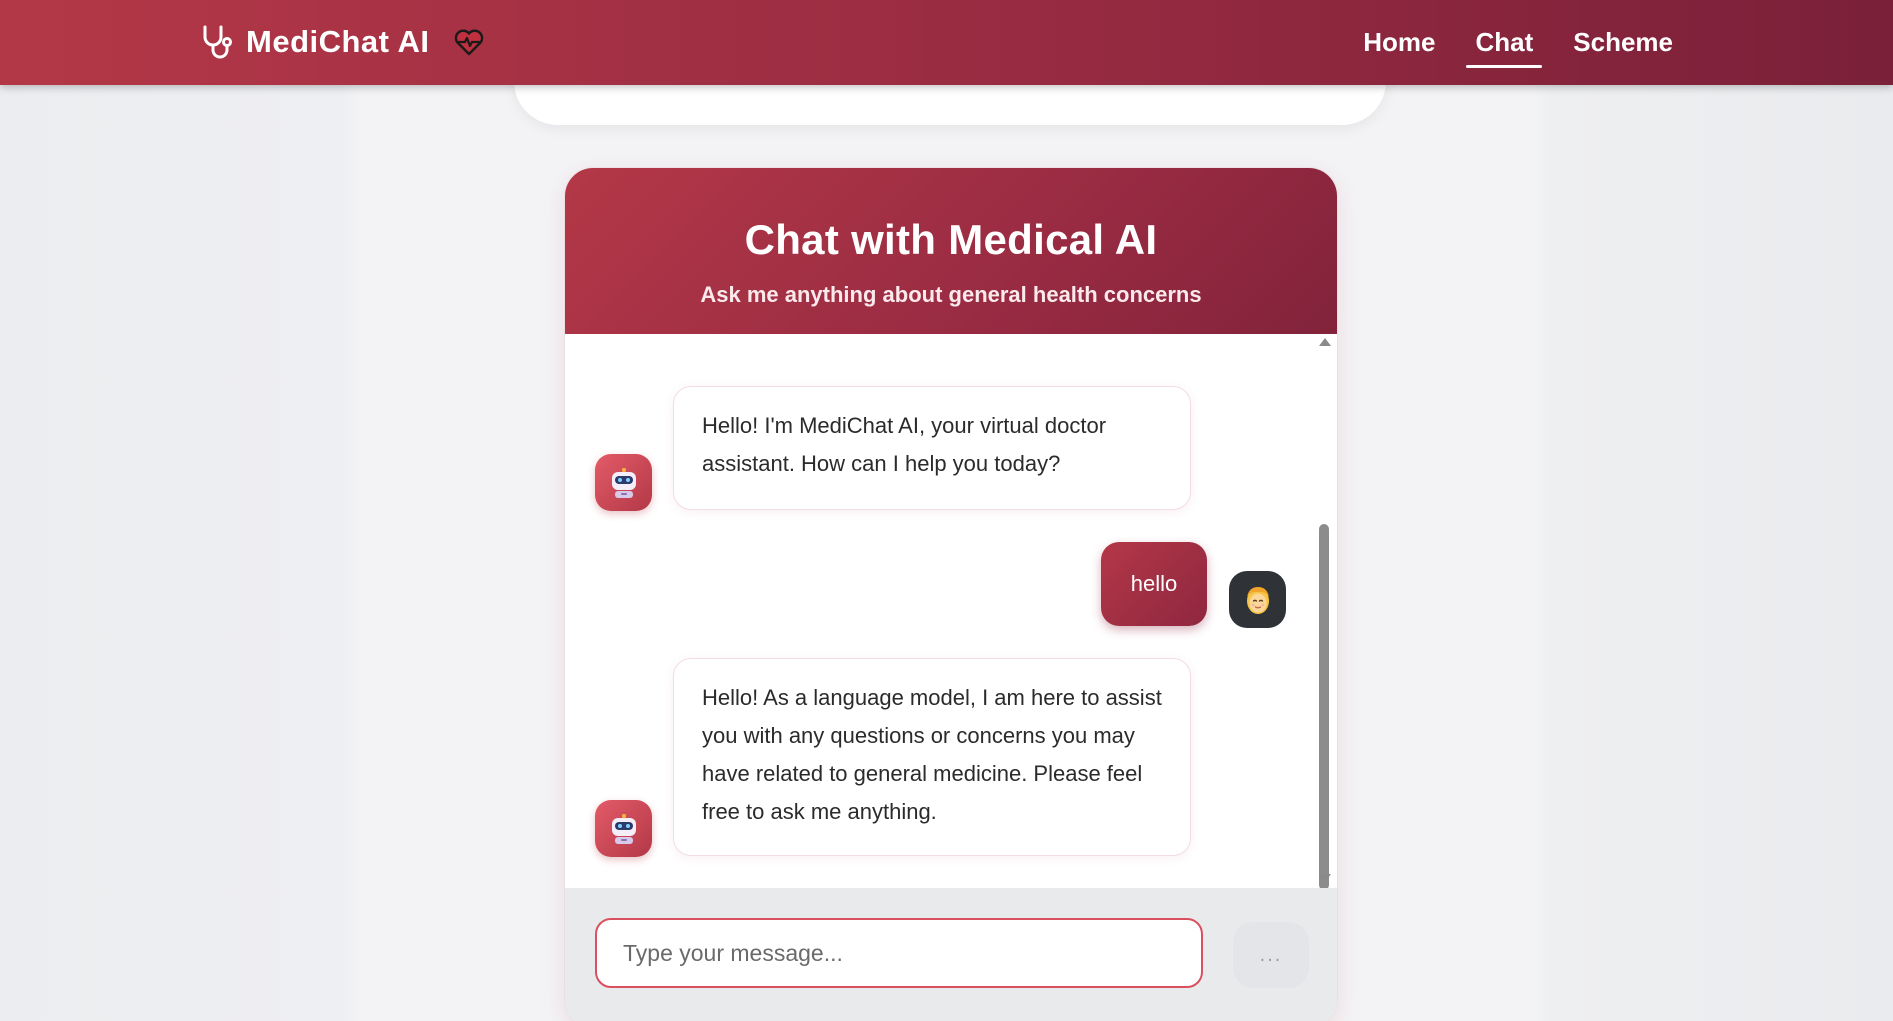  Describe the element at coordinates (951, 239) in the screenshot. I see `chat-title: Chat with Medical AI` at that location.